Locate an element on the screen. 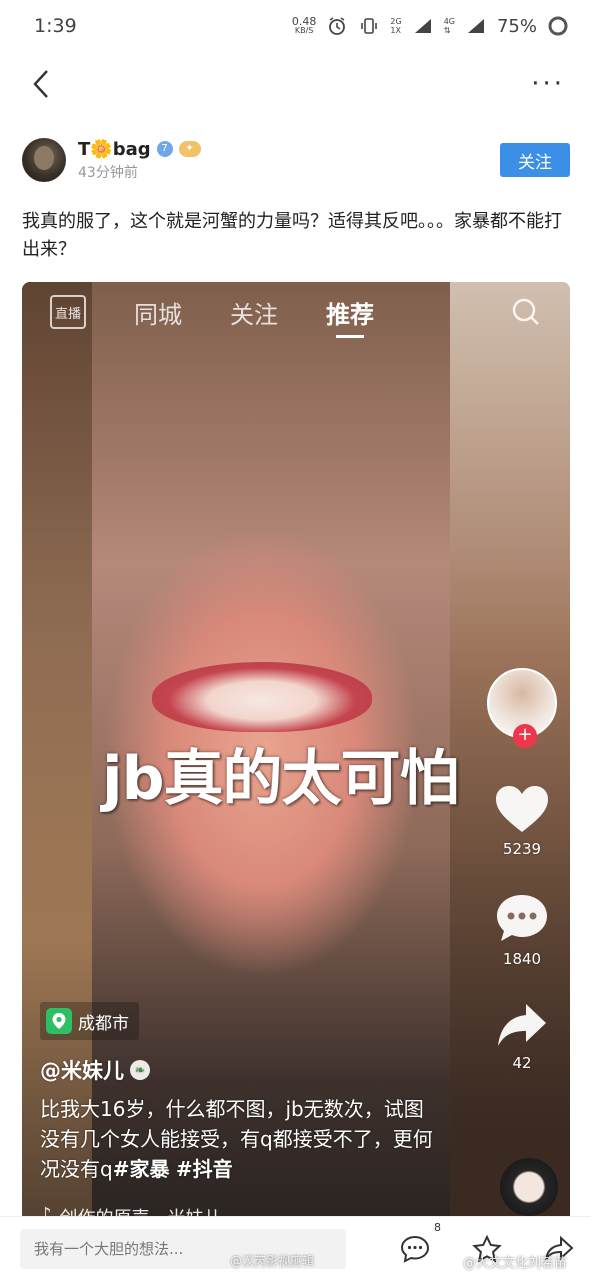 The height and width of the screenshot is (1280, 591). video-frame-detail is located at coordinates (262, 697).